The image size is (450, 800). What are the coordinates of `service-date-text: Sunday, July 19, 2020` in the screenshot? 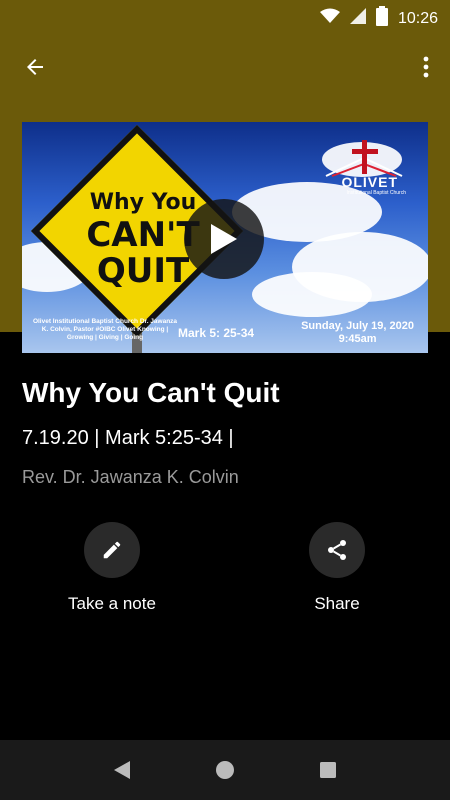 It's located at (357, 326).